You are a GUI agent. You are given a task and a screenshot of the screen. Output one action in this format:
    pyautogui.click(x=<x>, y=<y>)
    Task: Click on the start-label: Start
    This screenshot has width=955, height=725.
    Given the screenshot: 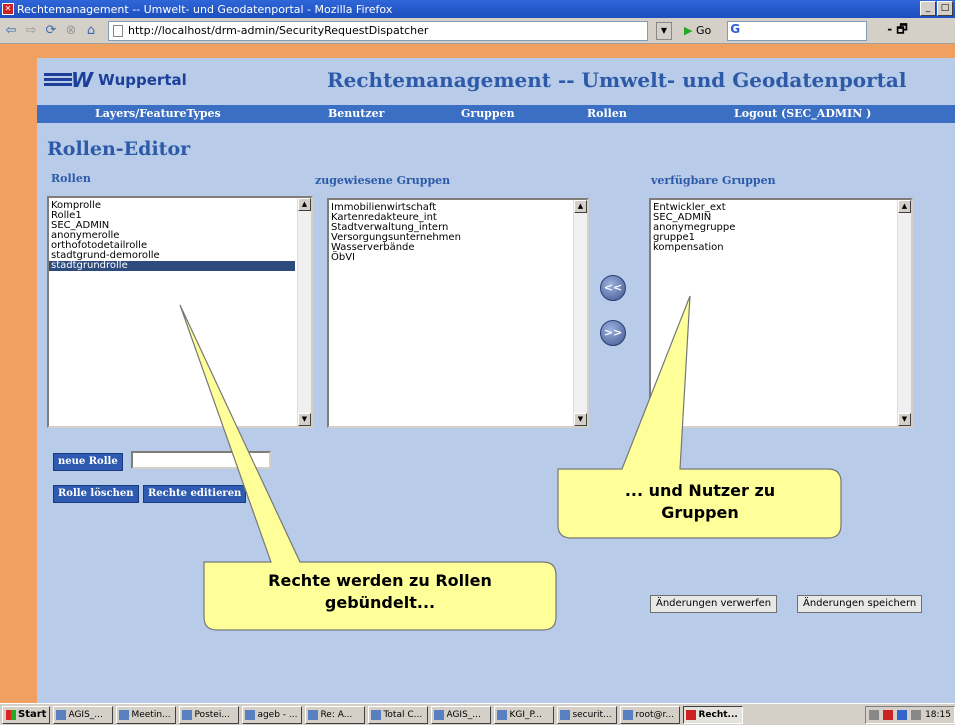 What is the action you would take?
    pyautogui.click(x=32, y=714)
    